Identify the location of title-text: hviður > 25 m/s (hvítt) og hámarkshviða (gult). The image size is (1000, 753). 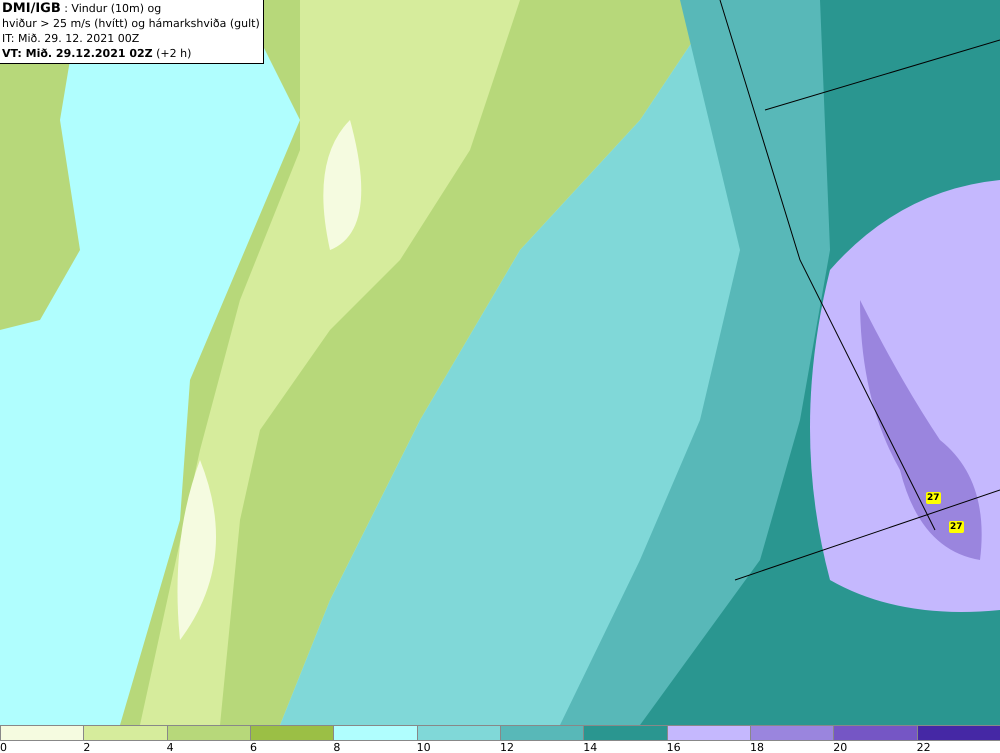
(131, 23).